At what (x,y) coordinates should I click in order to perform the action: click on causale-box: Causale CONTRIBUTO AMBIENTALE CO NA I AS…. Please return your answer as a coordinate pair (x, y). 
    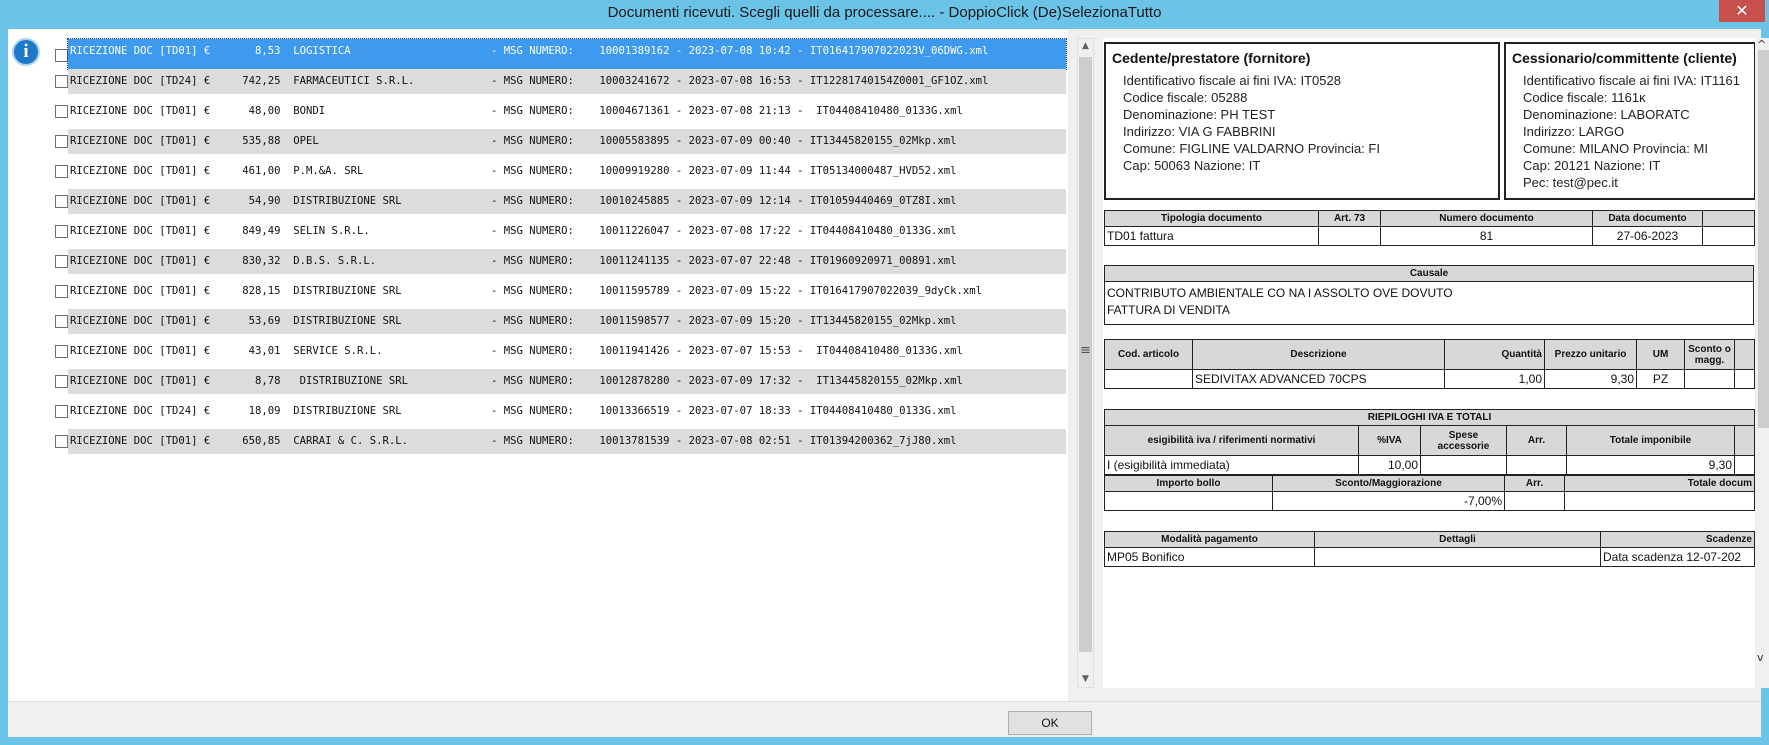
    Looking at the image, I should click on (1429, 295).